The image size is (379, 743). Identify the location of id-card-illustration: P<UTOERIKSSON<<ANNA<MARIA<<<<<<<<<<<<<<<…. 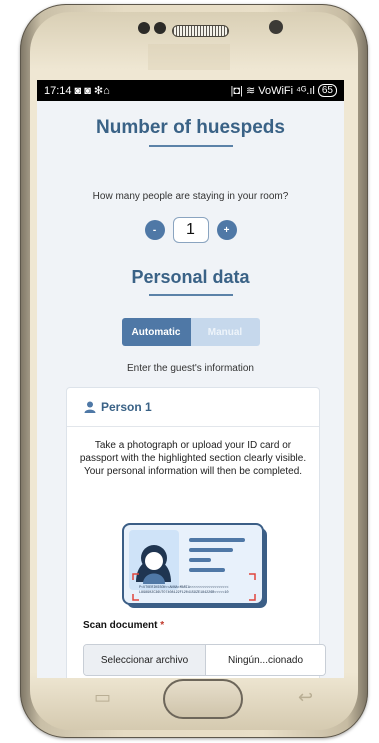
(194, 565).